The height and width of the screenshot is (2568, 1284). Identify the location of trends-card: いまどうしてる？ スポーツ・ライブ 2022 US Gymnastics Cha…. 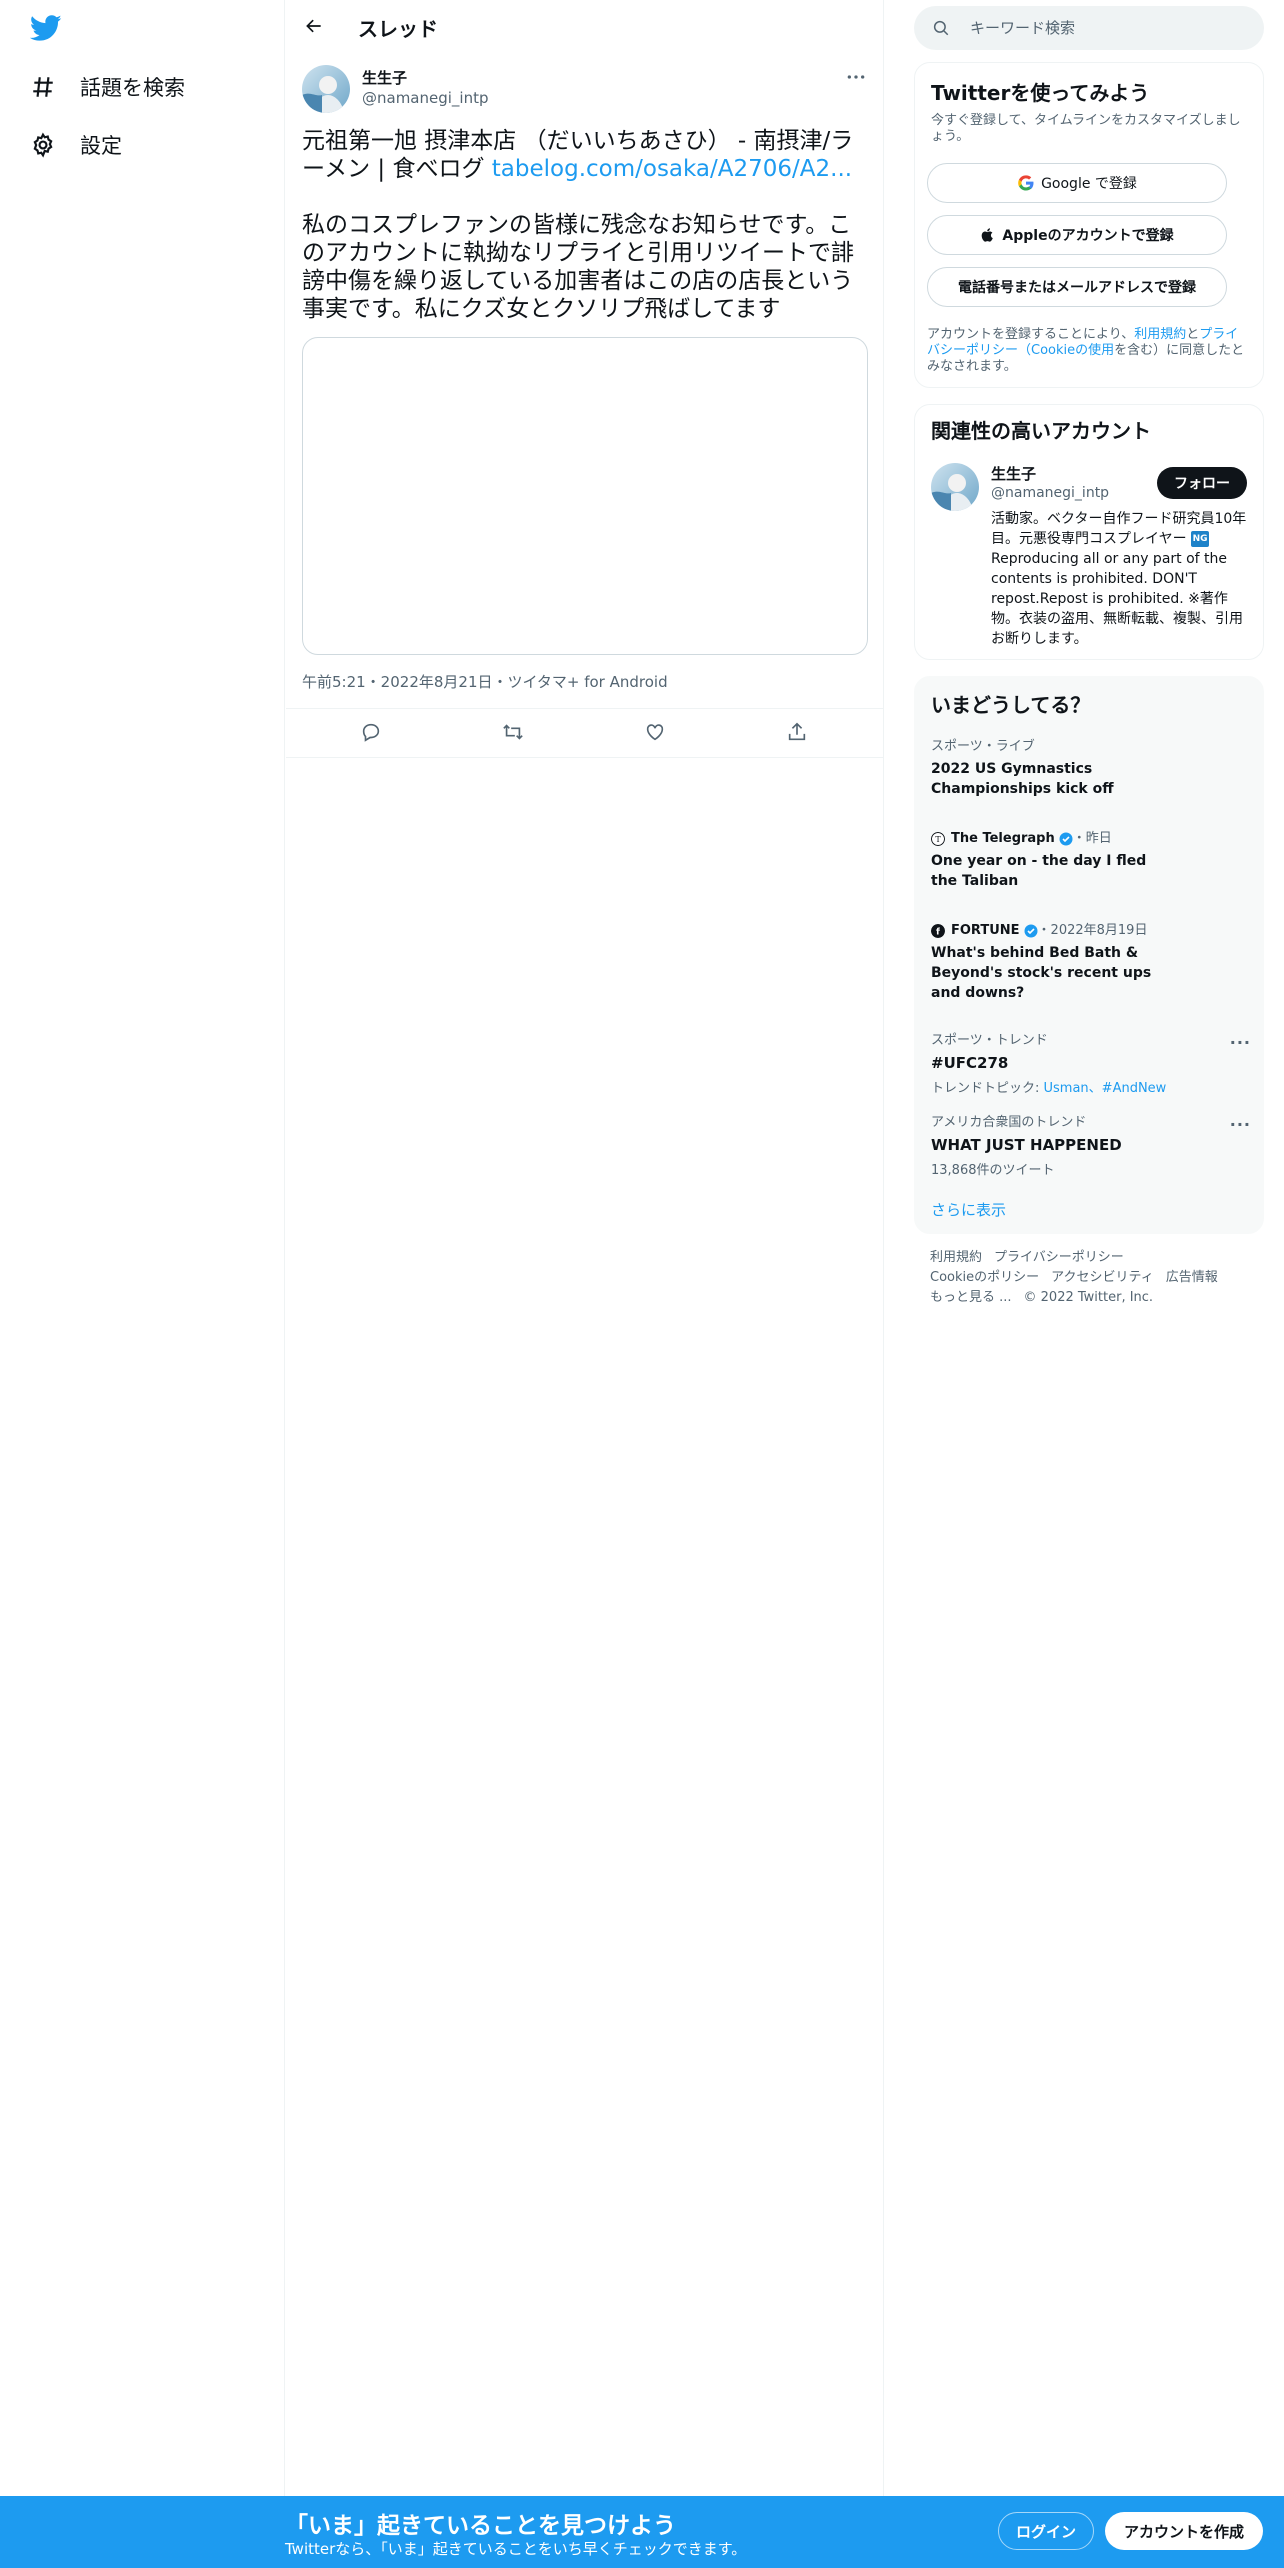
(1089, 955).